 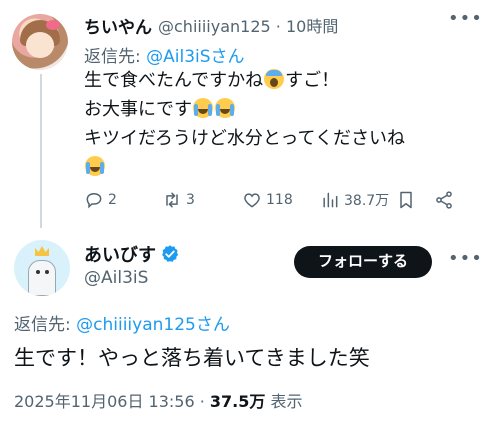 I want to click on reply-button: 2, so click(x=100, y=200).